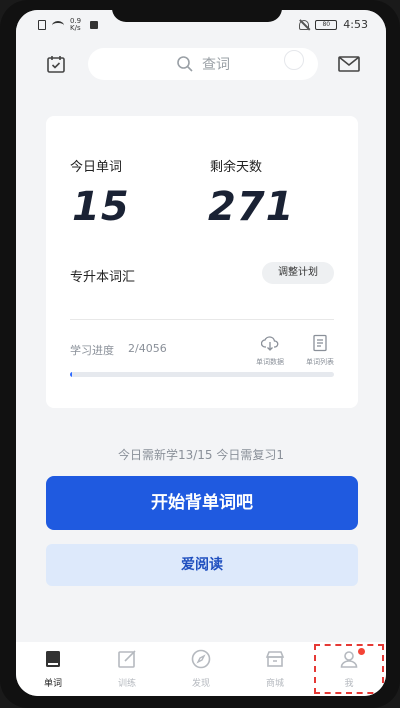 The height and width of the screenshot is (708, 400). Describe the element at coordinates (269, 343) in the screenshot. I see `cloud-download-icon` at that location.